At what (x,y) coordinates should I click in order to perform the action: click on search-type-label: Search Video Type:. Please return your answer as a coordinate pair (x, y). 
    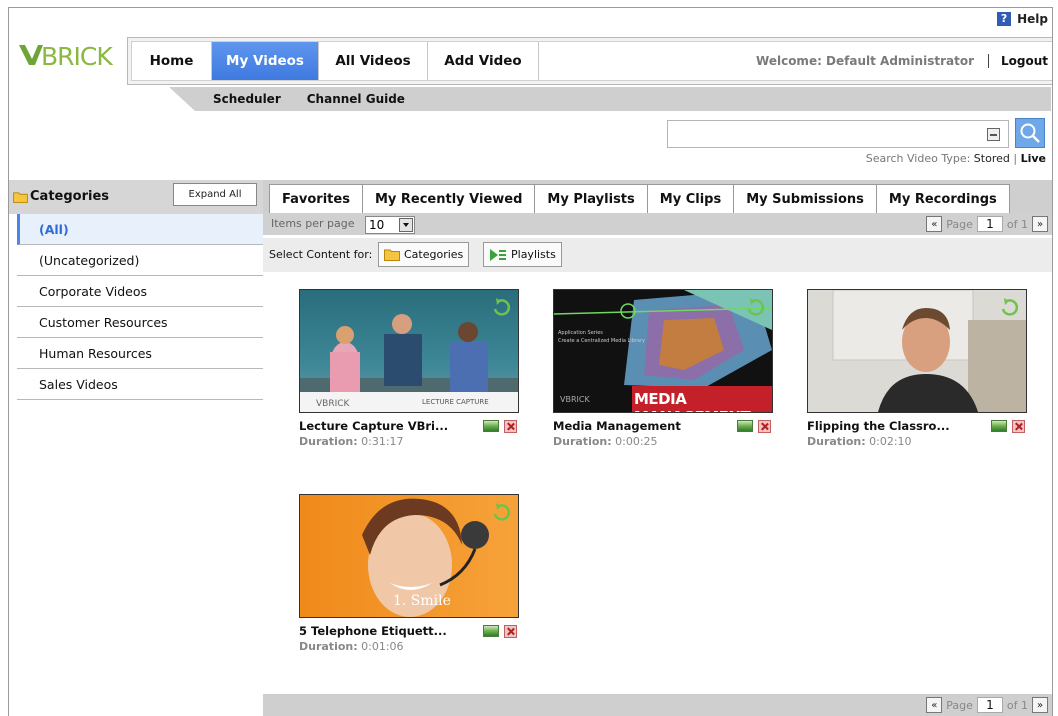
    Looking at the image, I should click on (918, 158).